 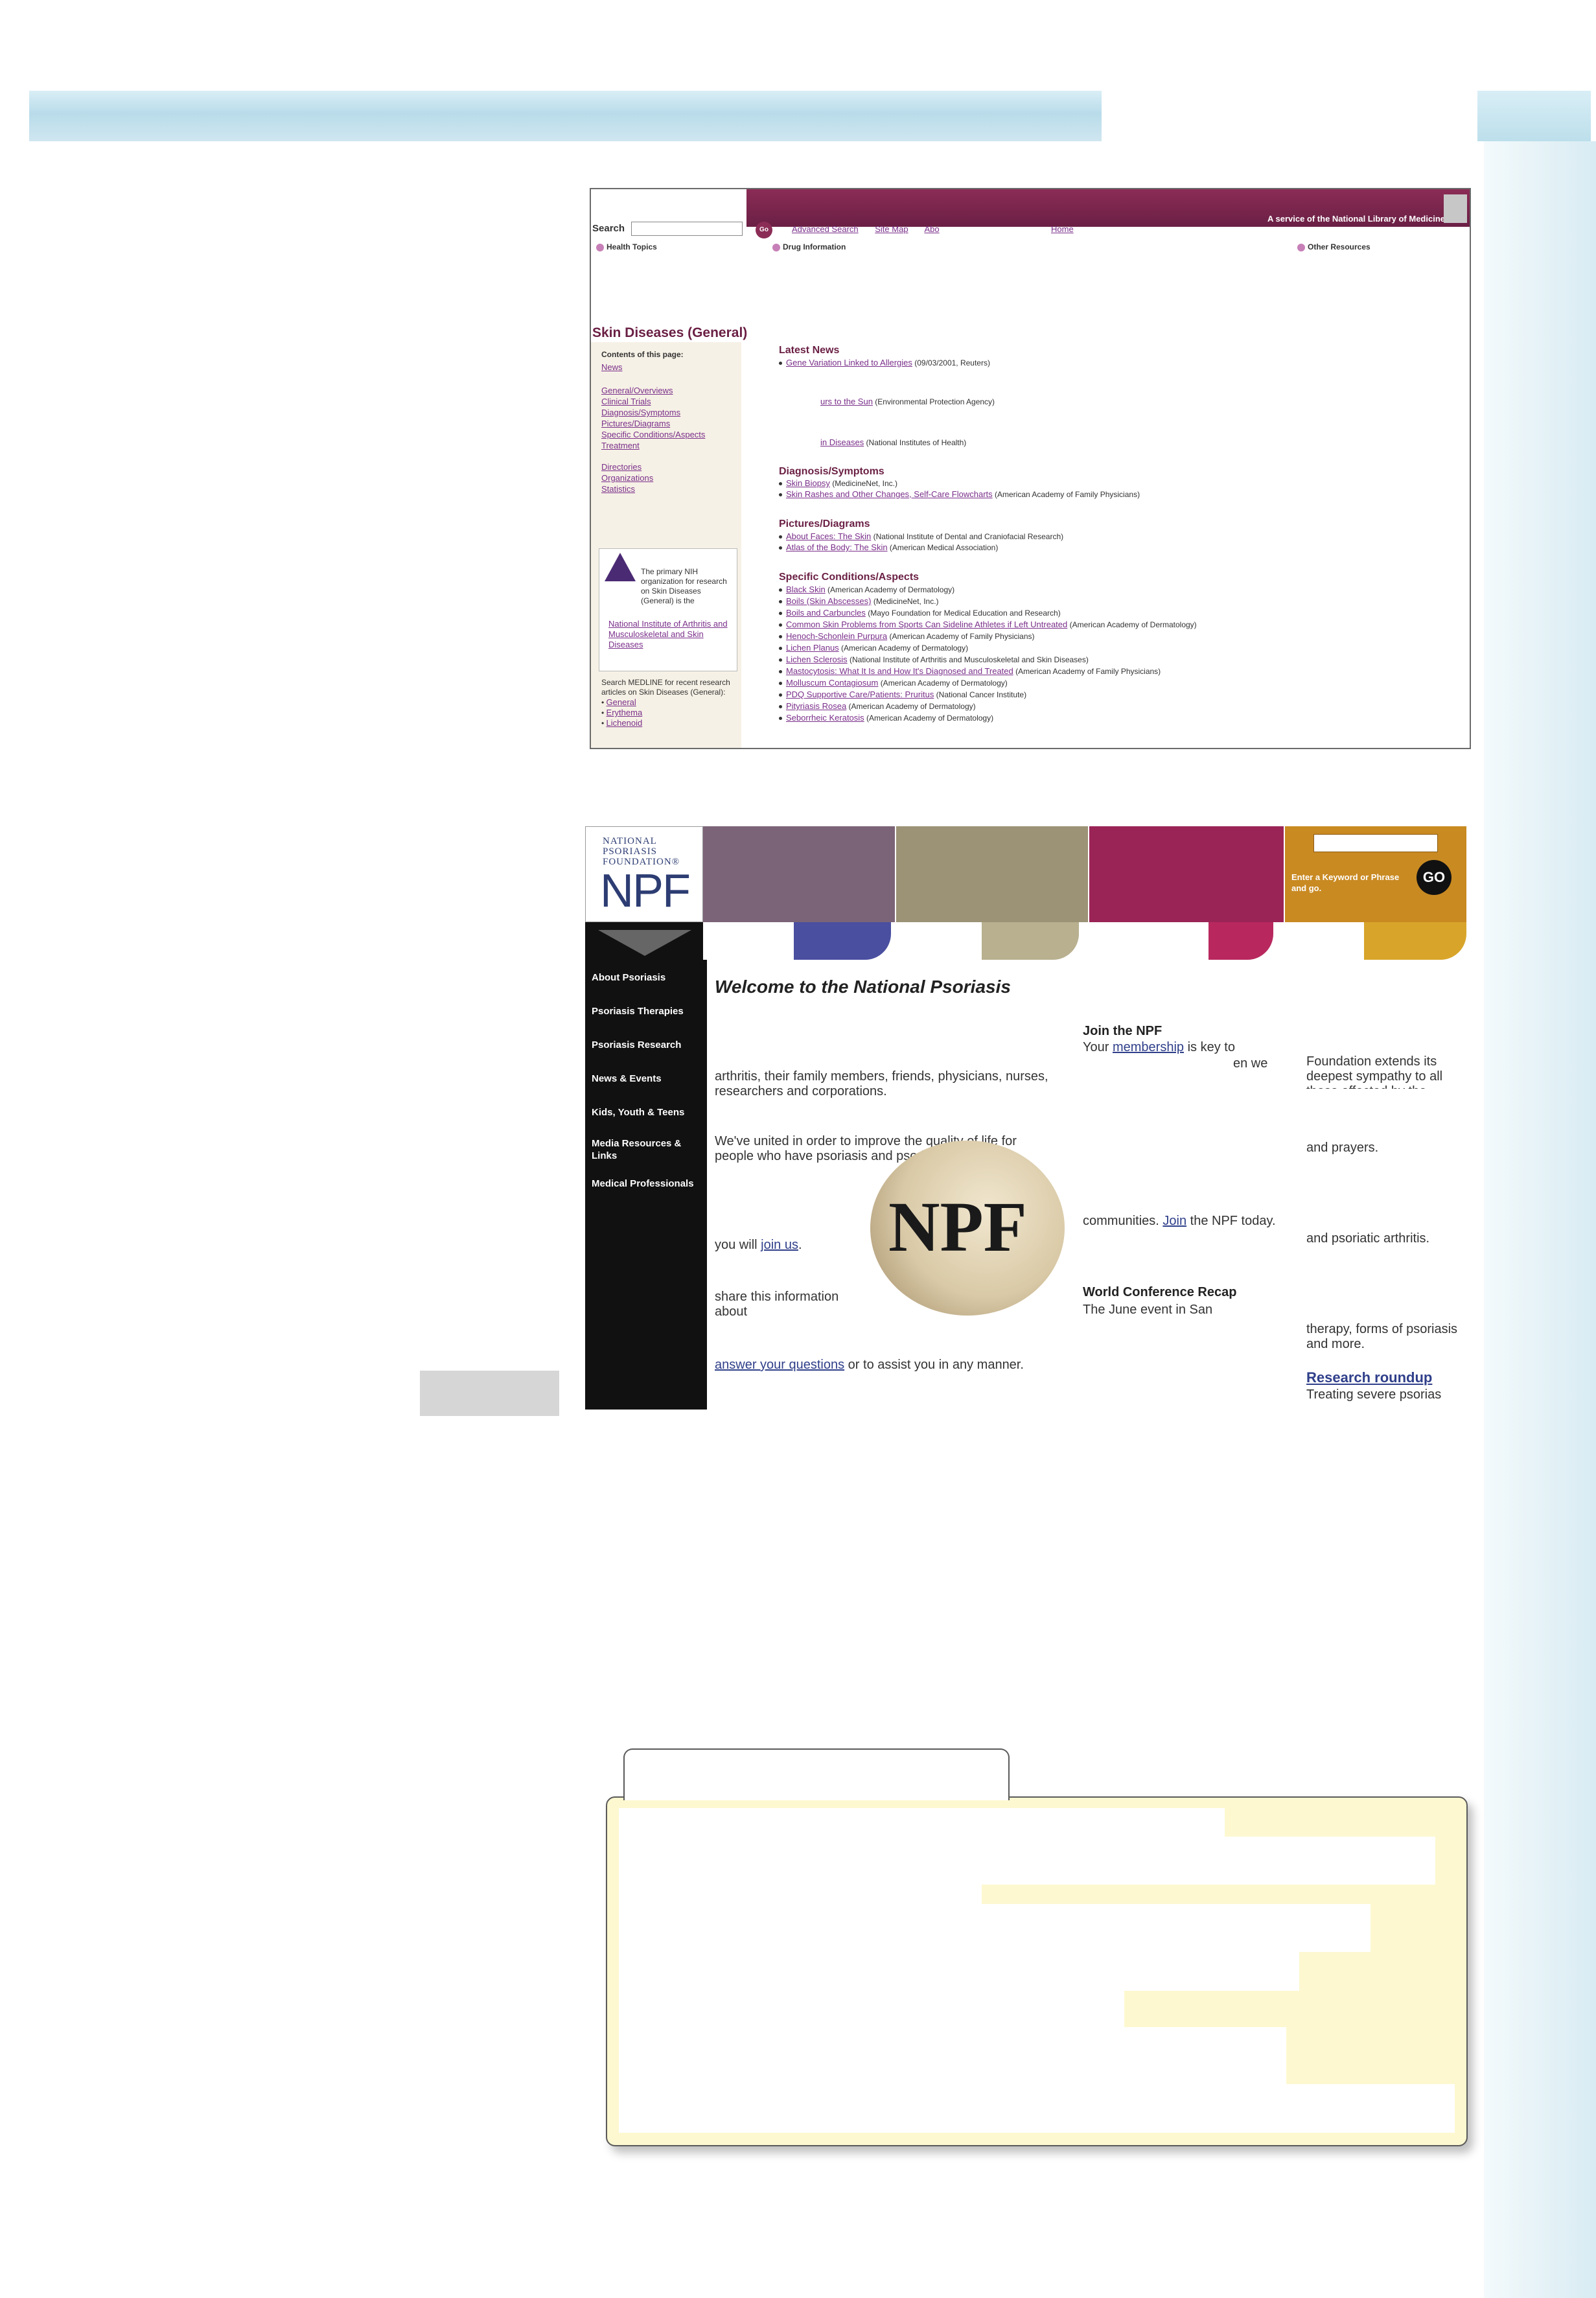 I want to click on strip-segment-khaki, so click(x=1030, y=941).